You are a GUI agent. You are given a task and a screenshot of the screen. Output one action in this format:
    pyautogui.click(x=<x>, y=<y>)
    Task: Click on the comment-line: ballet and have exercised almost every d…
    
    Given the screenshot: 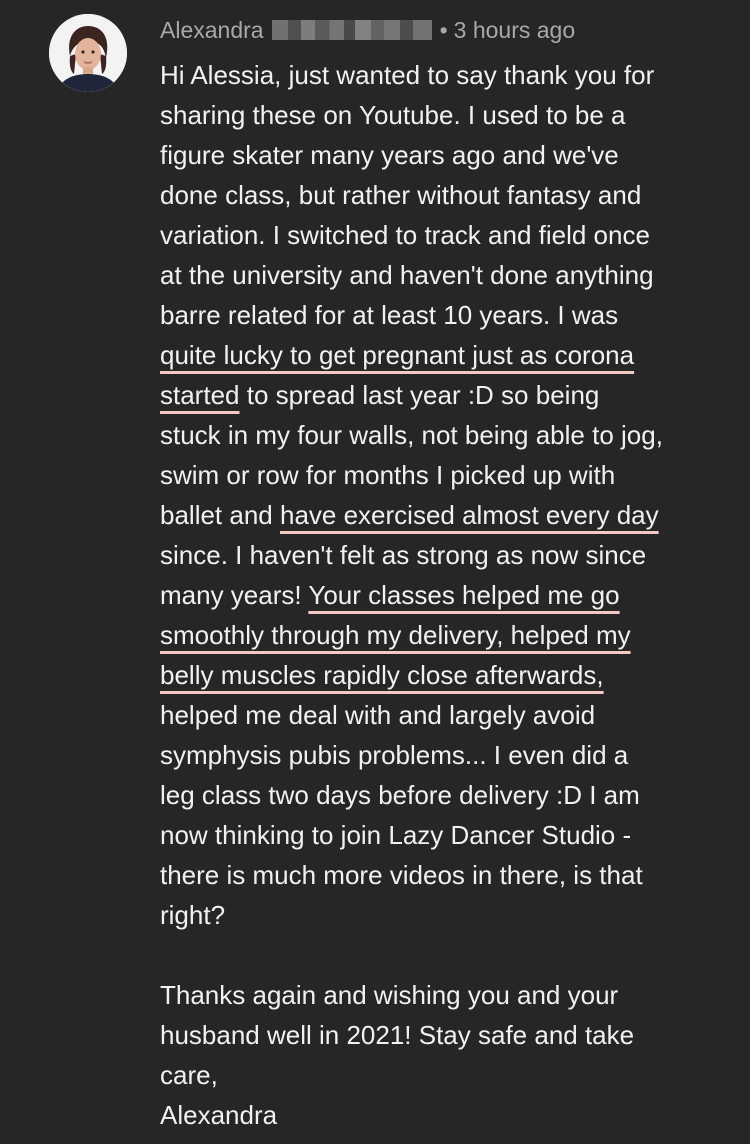 What is the action you would take?
    pyautogui.click(x=445, y=515)
    